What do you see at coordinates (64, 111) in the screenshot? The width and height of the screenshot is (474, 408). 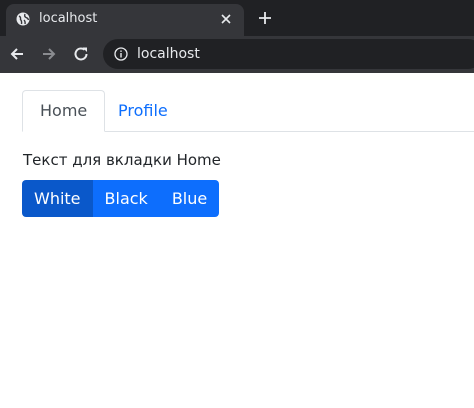 I see `tab-home: Home` at bounding box center [64, 111].